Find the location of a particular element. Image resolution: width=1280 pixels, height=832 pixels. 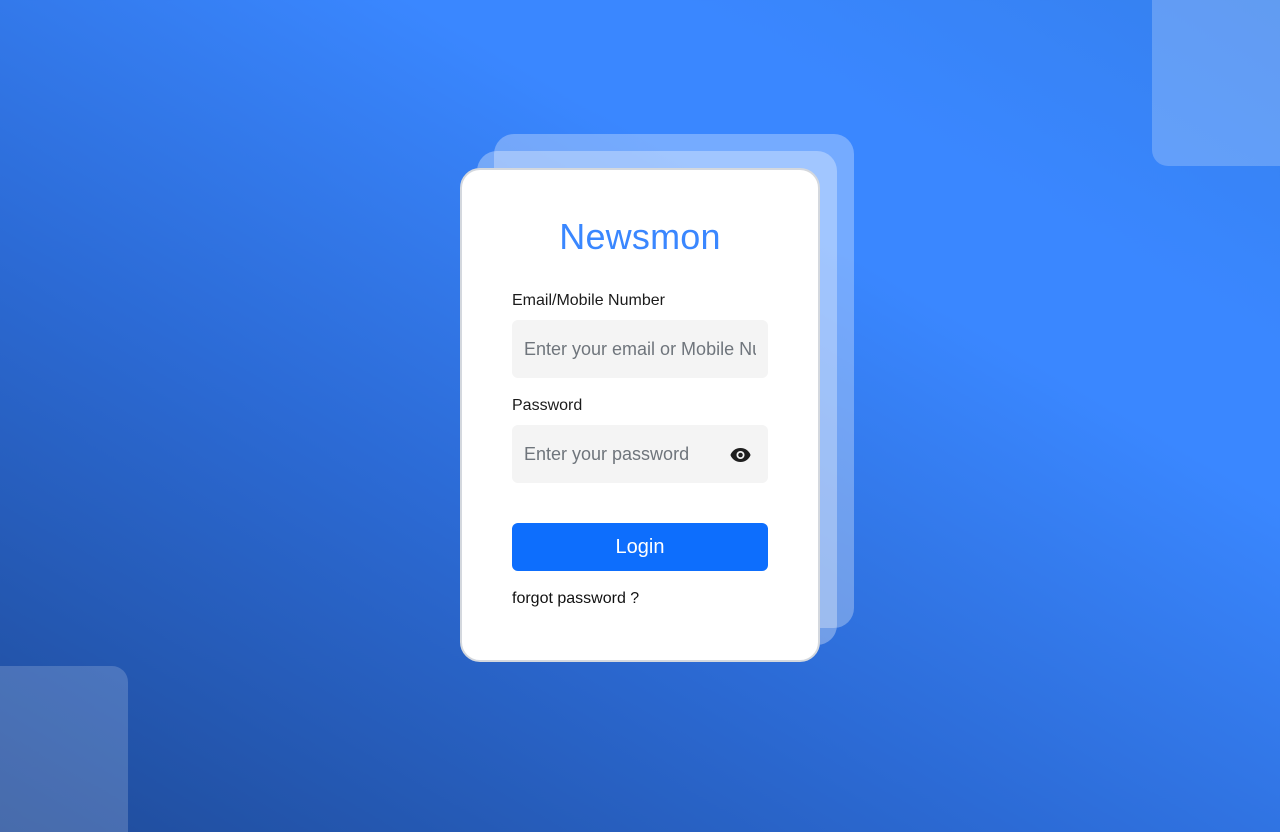

eye-icon-graphic is located at coordinates (740, 455).